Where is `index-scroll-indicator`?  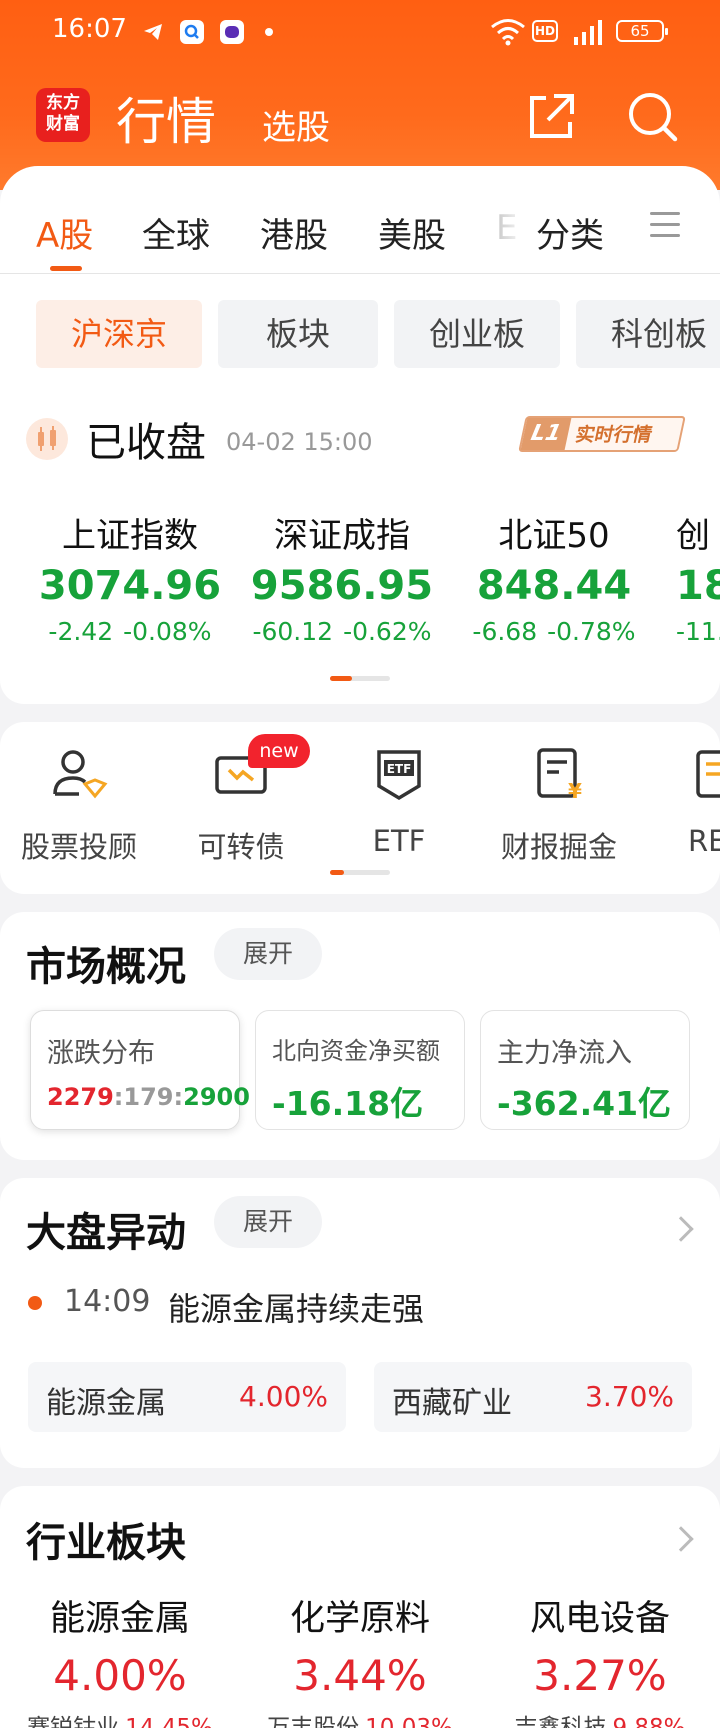
index-scroll-indicator is located at coordinates (360, 678).